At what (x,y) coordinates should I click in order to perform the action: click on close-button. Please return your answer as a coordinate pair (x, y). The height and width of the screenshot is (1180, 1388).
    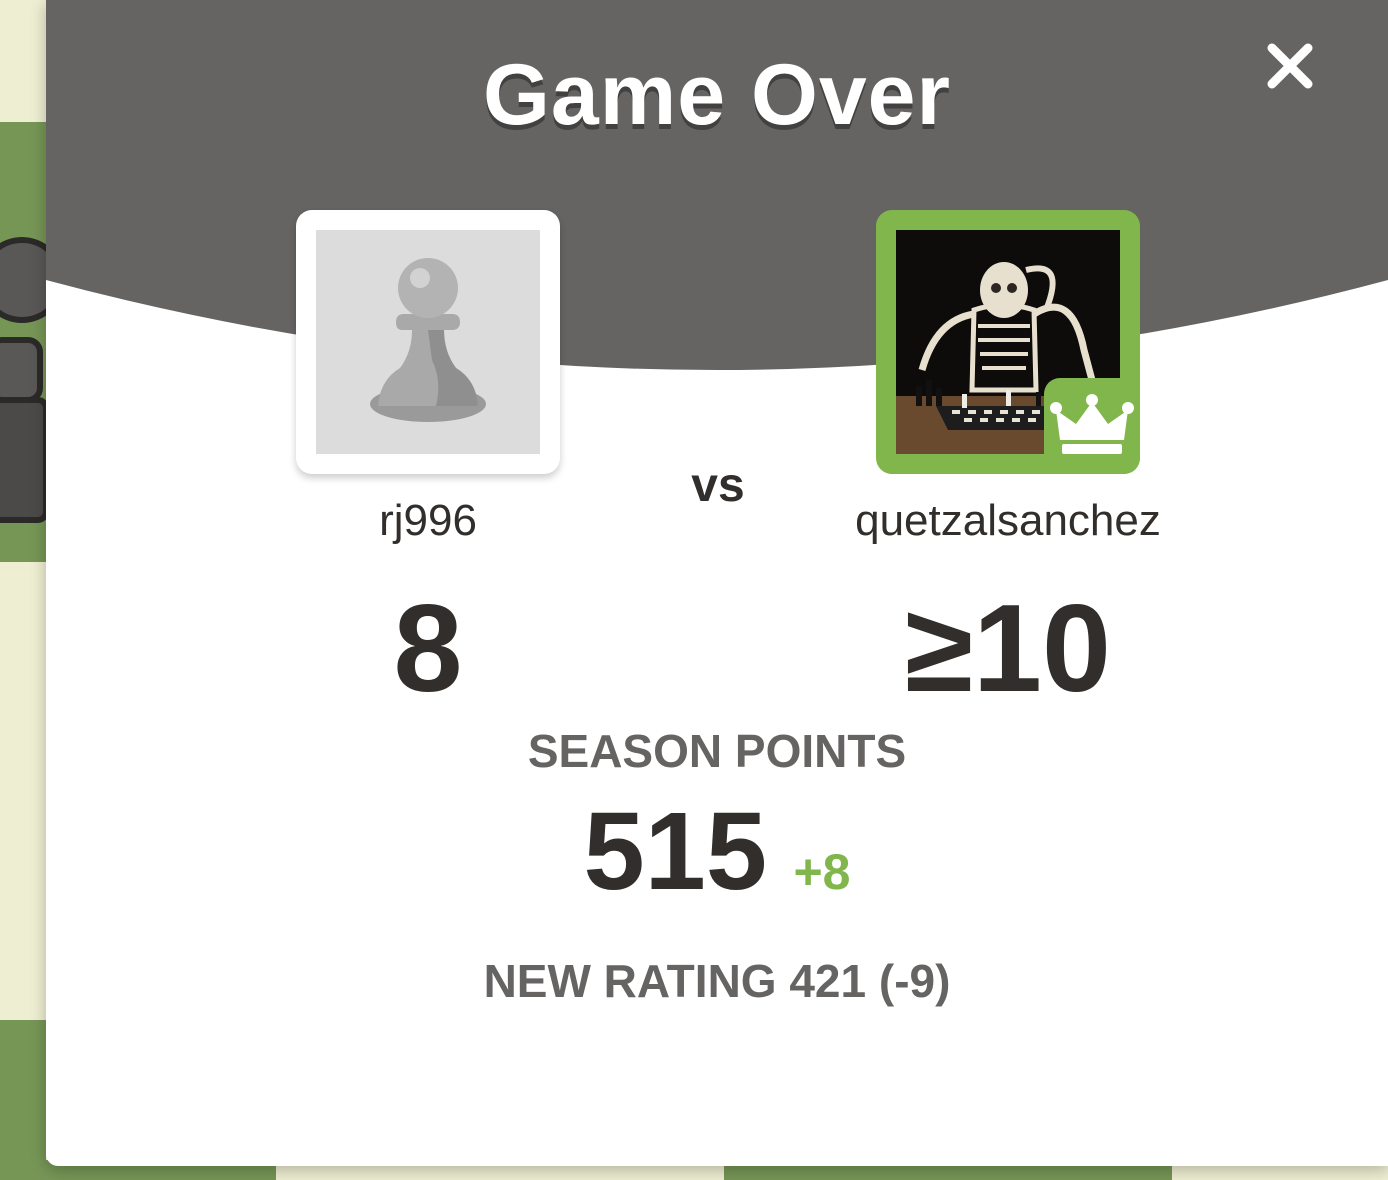
    Looking at the image, I should click on (1290, 66).